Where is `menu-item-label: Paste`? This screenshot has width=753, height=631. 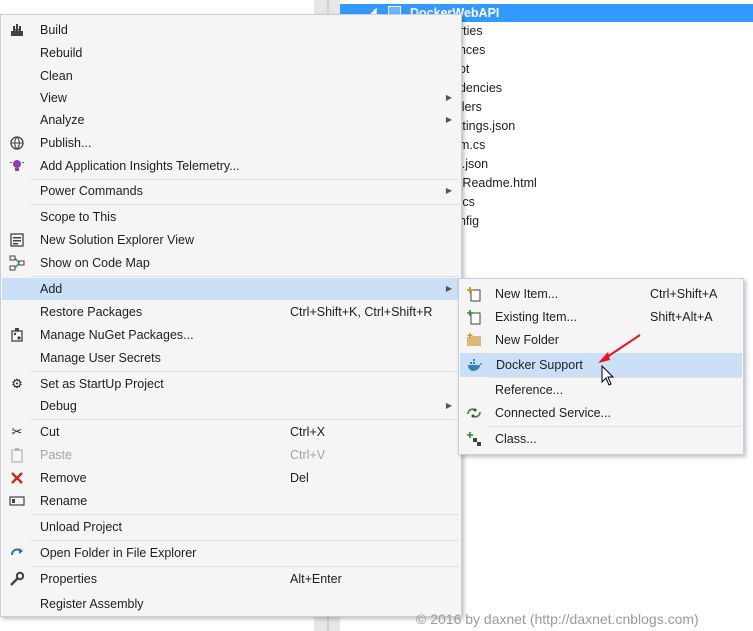
menu-item-label: Paste is located at coordinates (56, 455).